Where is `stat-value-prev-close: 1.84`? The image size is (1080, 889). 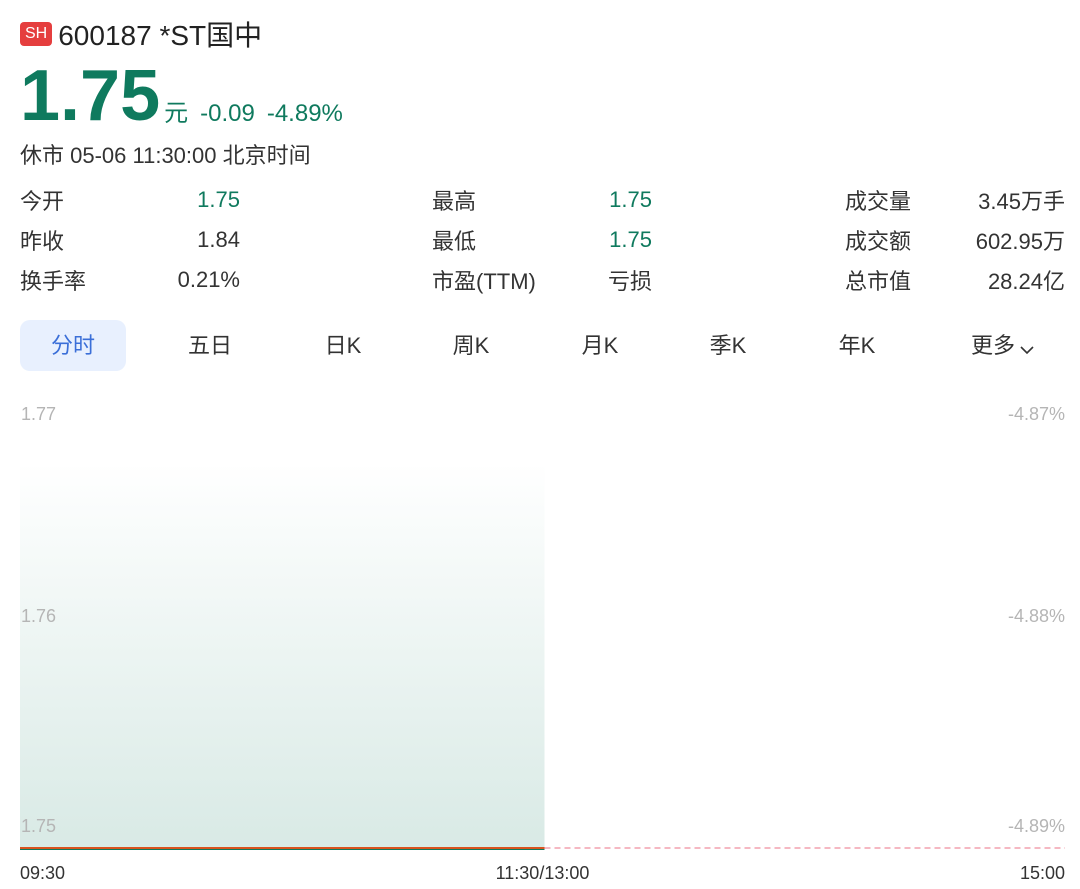 stat-value-prev-close: 1.84 is located at coordinates (218, 239).